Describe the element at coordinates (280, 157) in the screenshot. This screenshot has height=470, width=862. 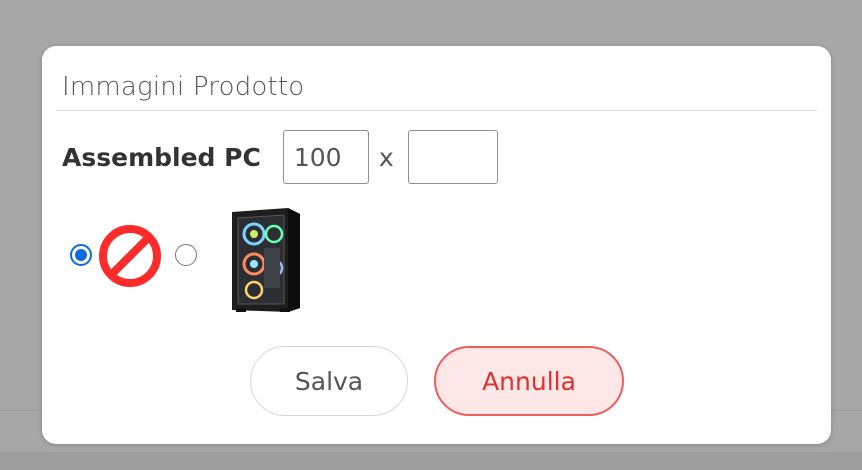
I see `product-size-row: Assembled PC x` at that location.